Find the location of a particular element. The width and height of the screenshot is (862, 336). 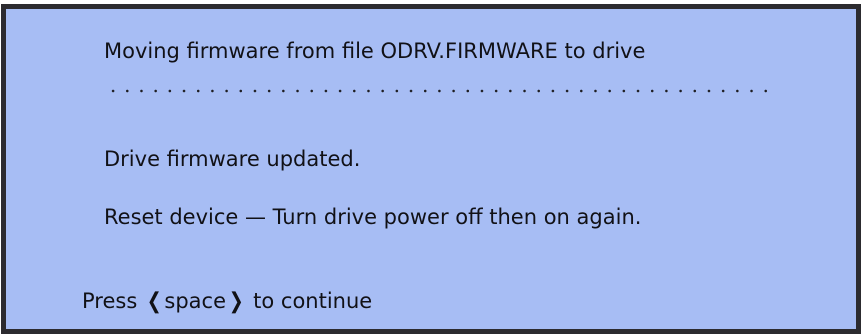

prompt-prefix: Press is located at coordinates (110, 301).